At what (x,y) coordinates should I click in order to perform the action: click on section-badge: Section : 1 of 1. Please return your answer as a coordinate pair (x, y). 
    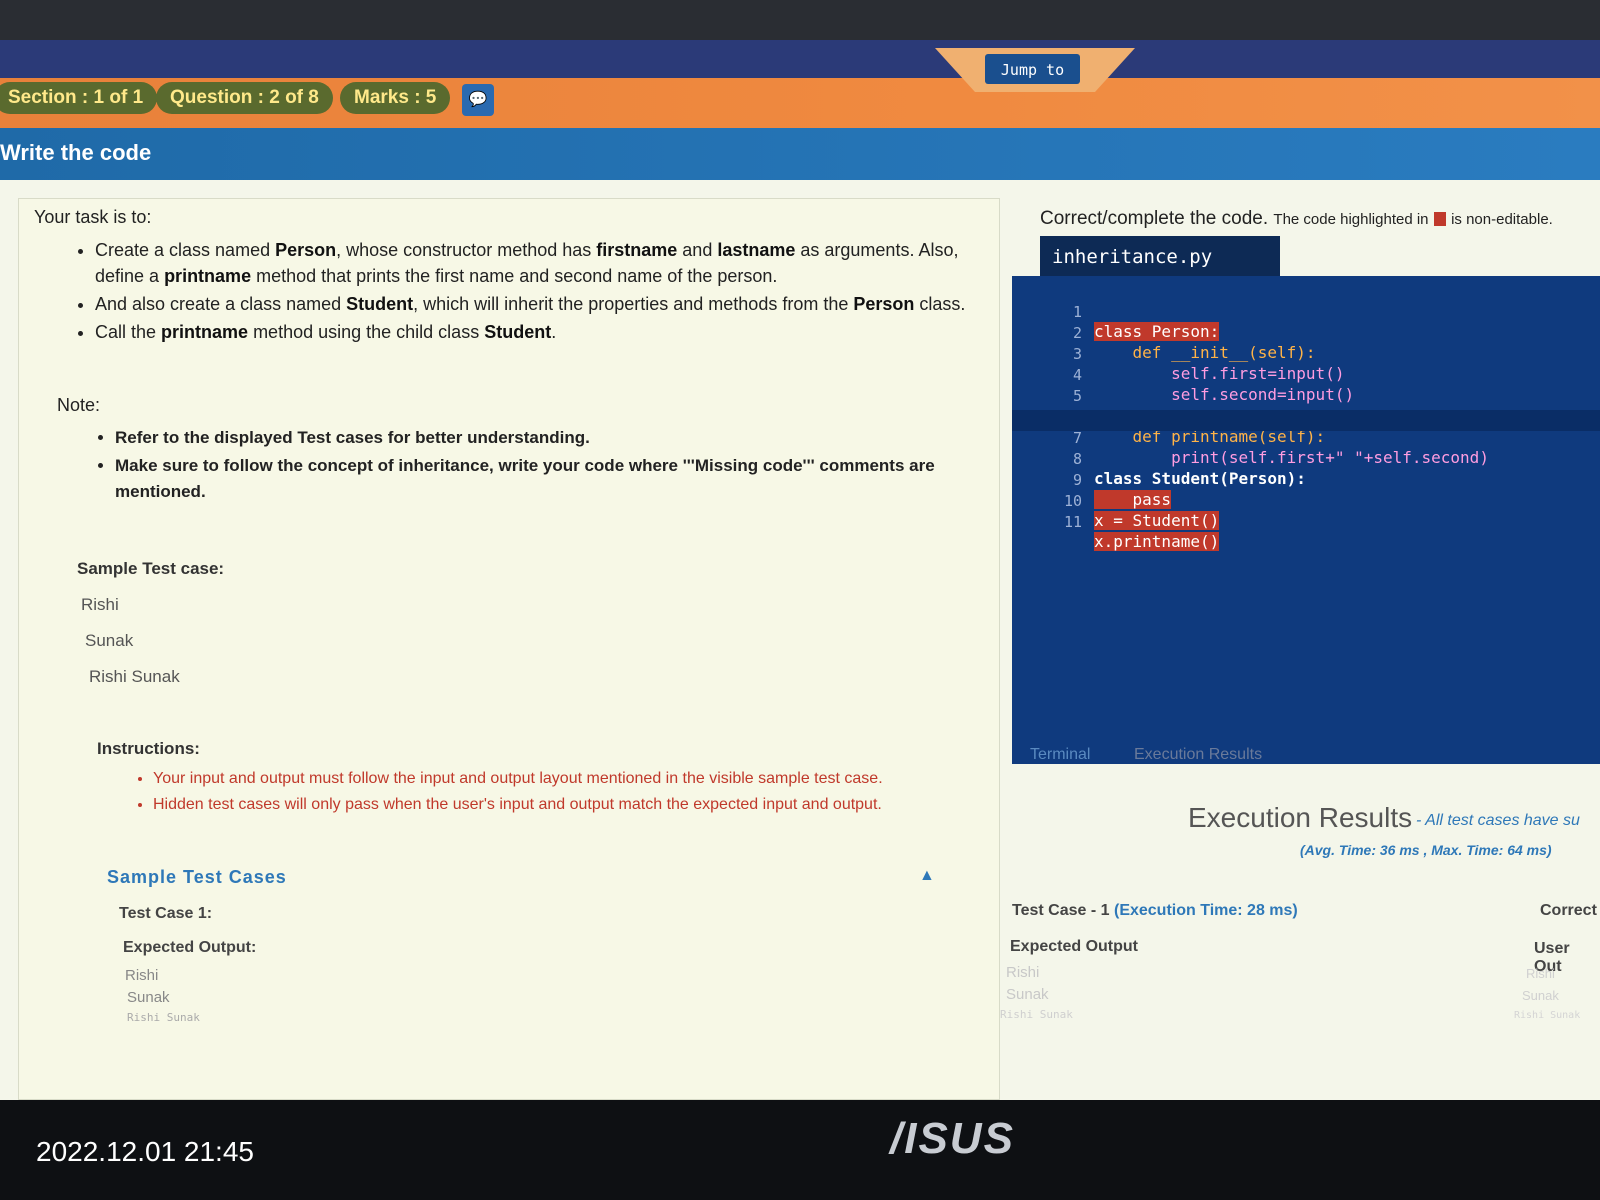
    Looking at the image, I should click on (79, 98).